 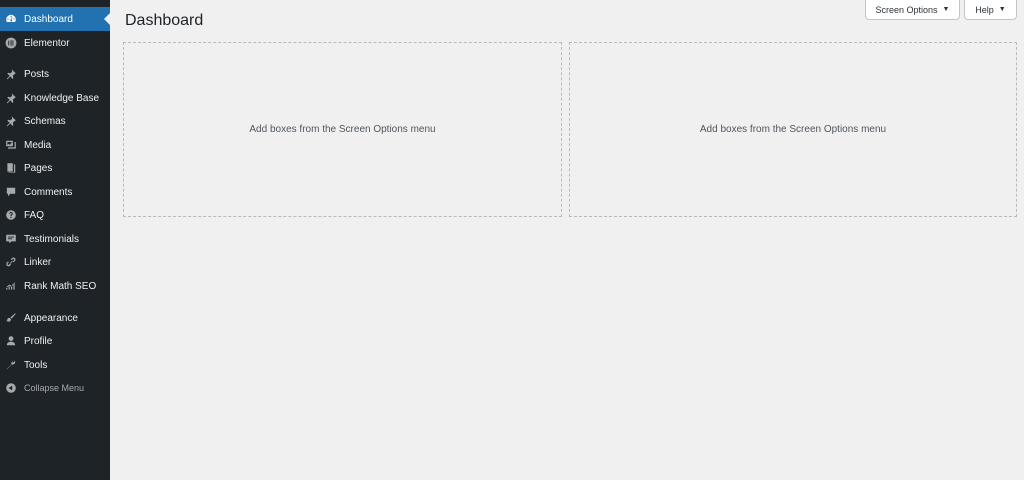 I want to click on question-icon, so click(x=11, y=215).